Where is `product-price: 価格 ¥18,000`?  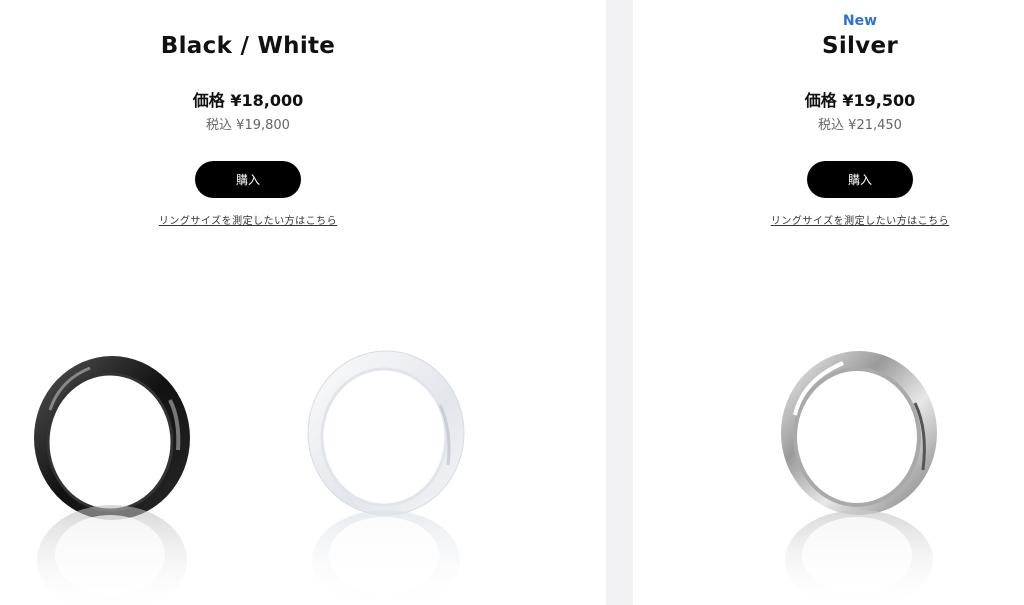
product-price: 価格 ¥18,000 is located at coordinates (248, 100).